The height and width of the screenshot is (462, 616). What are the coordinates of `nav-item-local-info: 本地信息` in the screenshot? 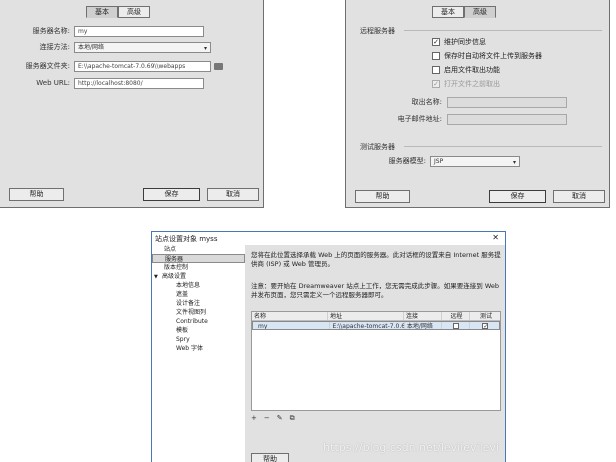 It's located at (198, 285).